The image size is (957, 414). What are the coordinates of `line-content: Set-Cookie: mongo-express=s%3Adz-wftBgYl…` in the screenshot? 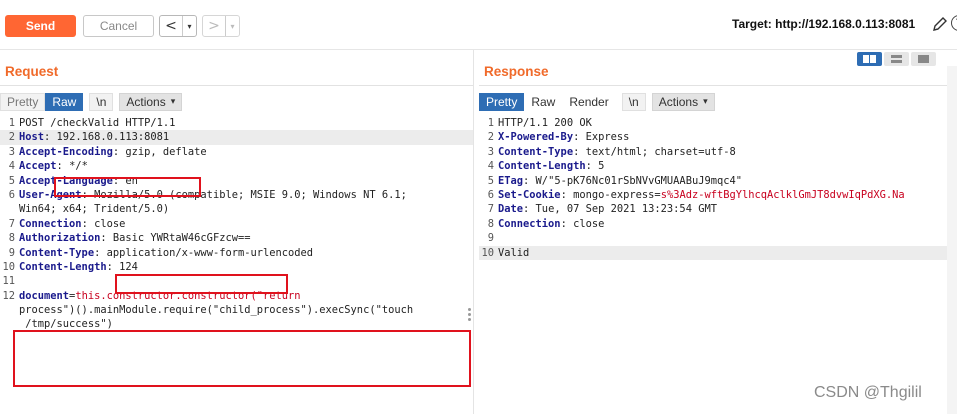 It's located at (722, 195).